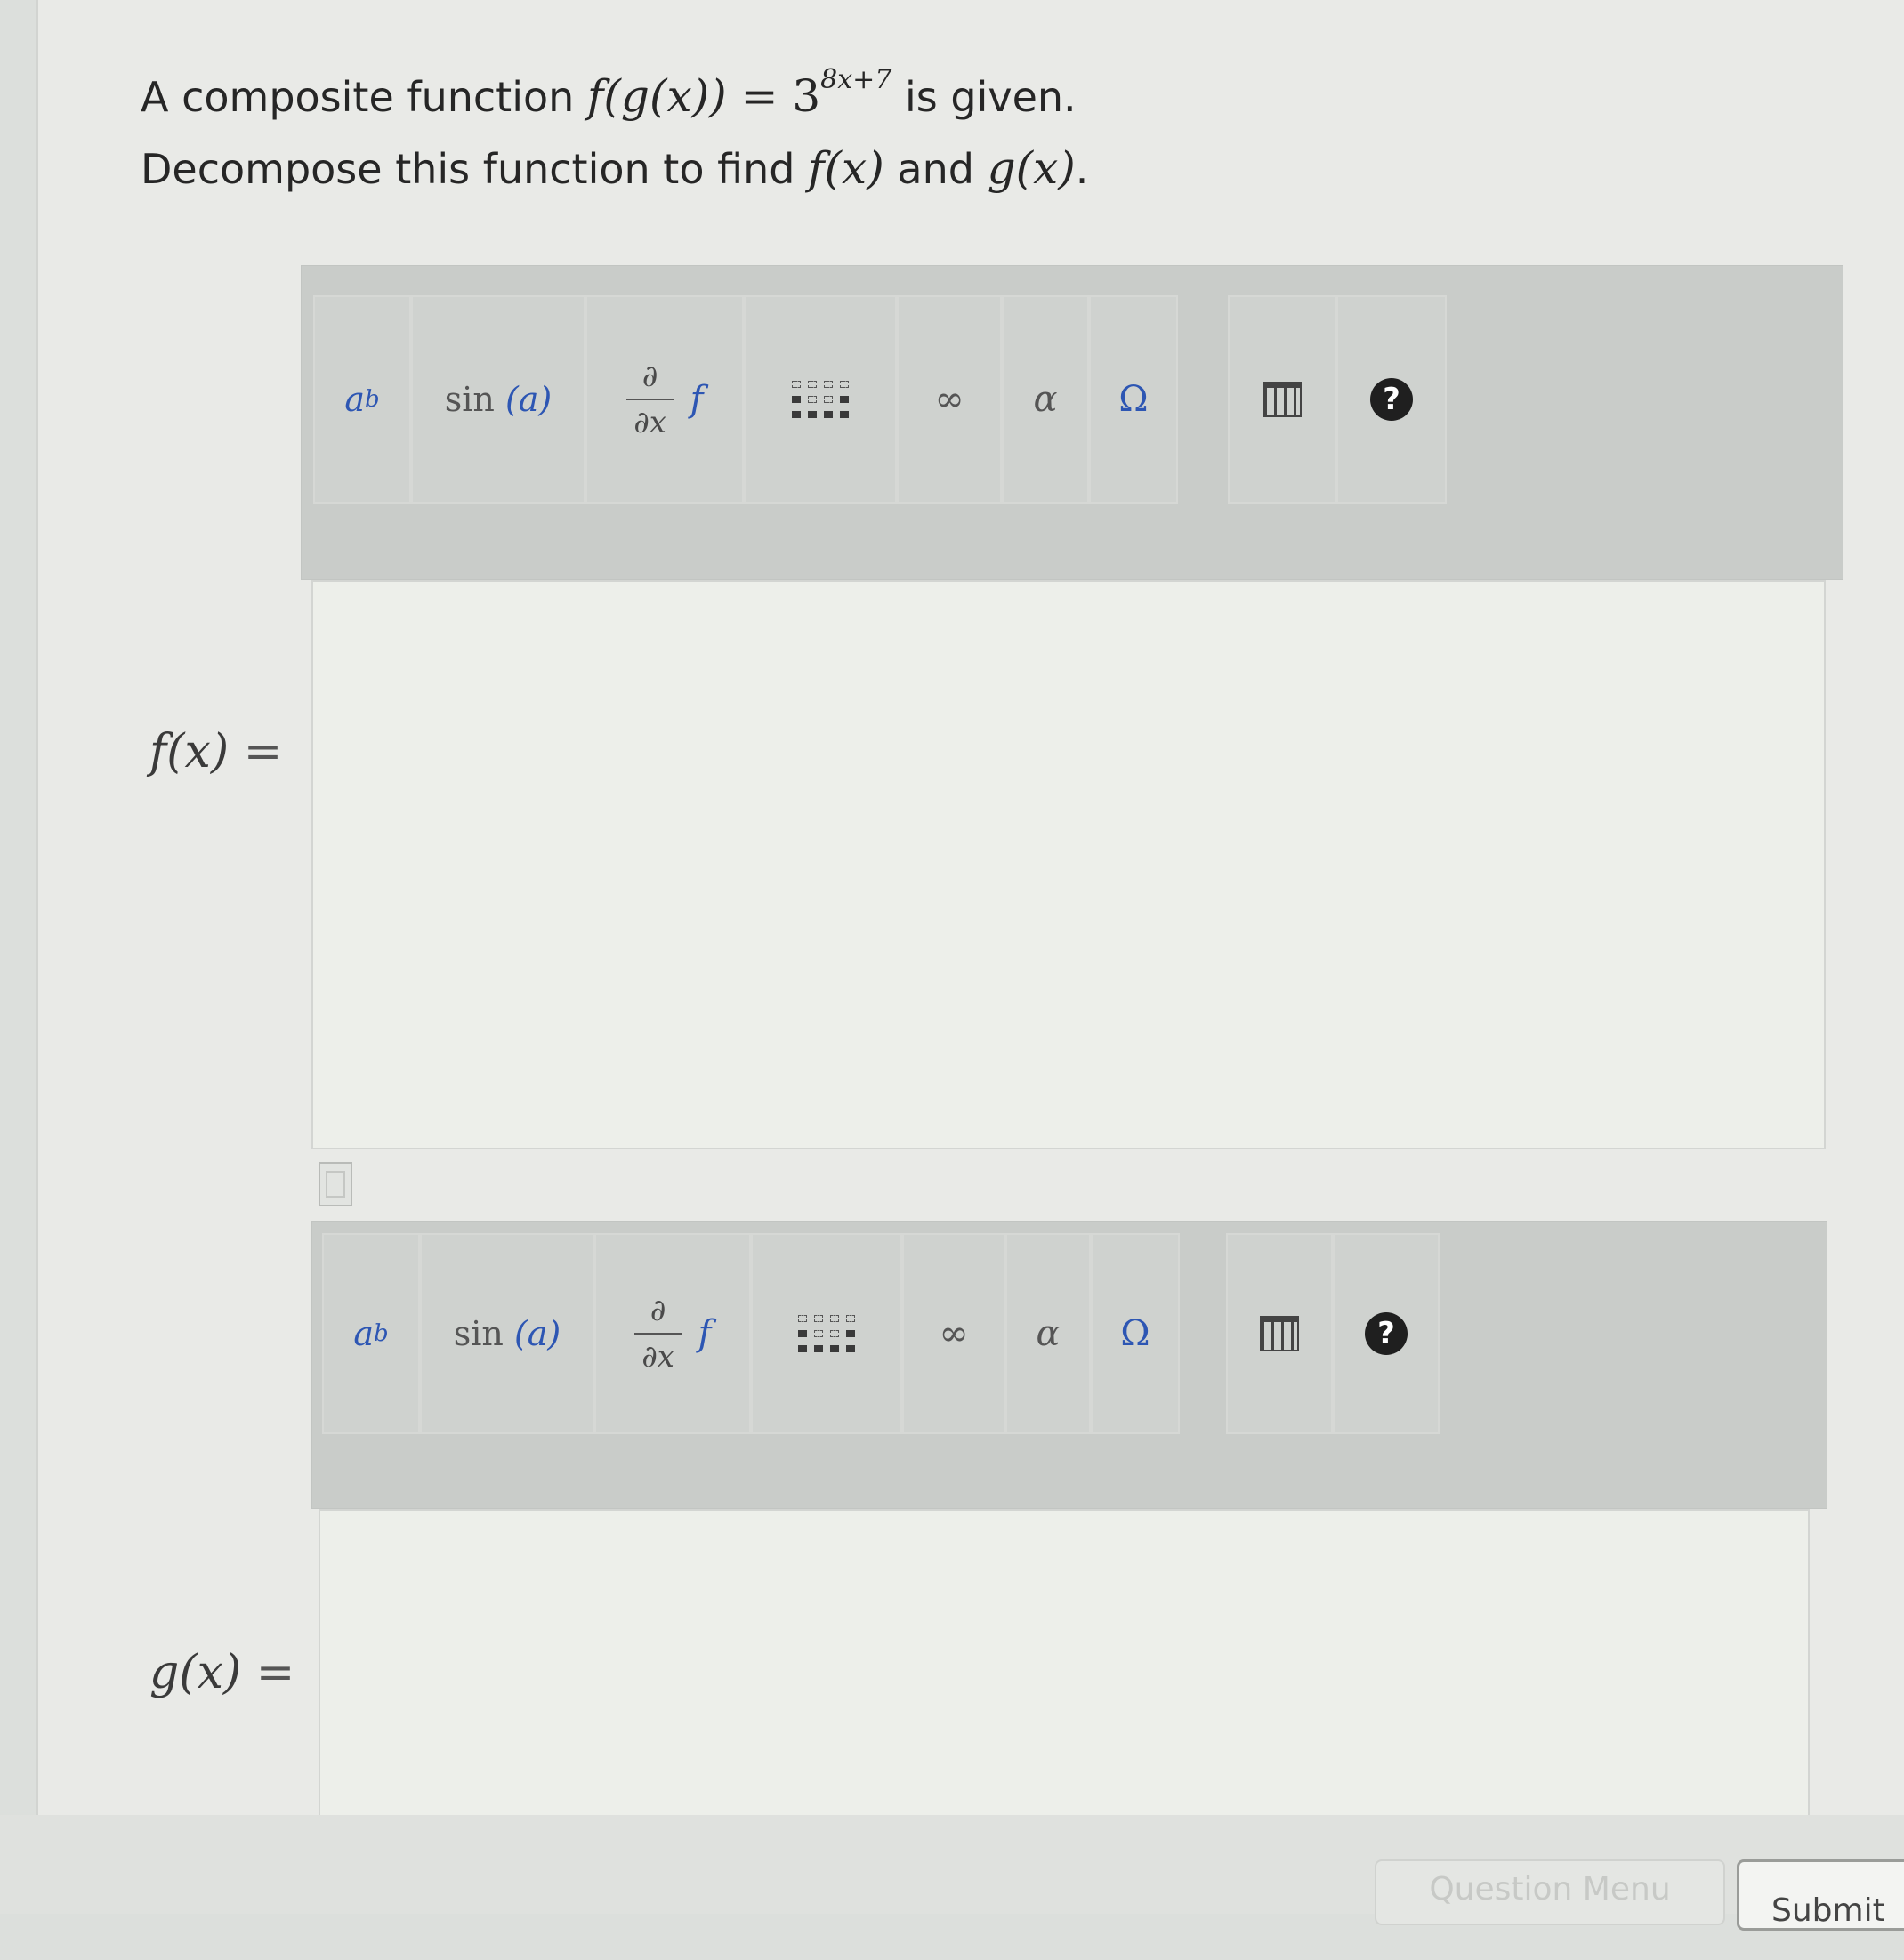 The height and width of the screenshot is (1960, 1904). What do you see at coordinates (1550, 1892) in the screenshot?
I see `question-menu-button: Question Menu` at bounding box center [1550, 1892].